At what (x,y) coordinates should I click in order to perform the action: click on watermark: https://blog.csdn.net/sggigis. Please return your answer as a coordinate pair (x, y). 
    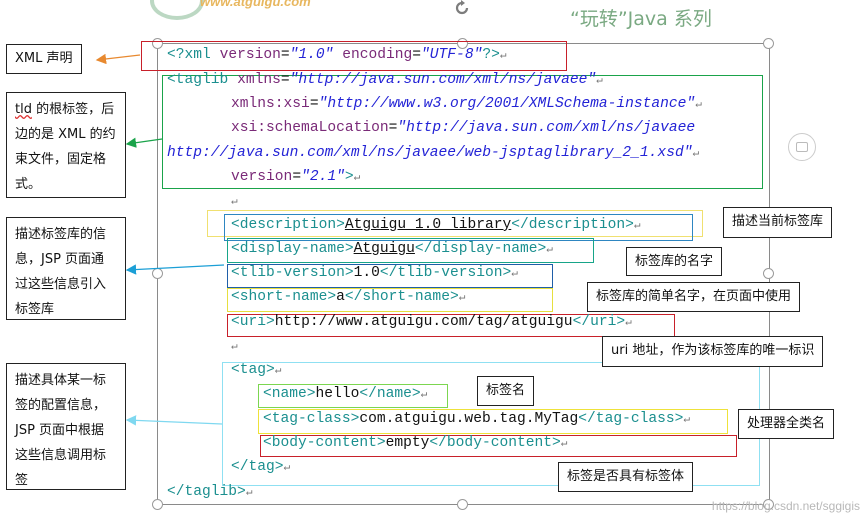
    Looking at the image, I should click on (785, 506).